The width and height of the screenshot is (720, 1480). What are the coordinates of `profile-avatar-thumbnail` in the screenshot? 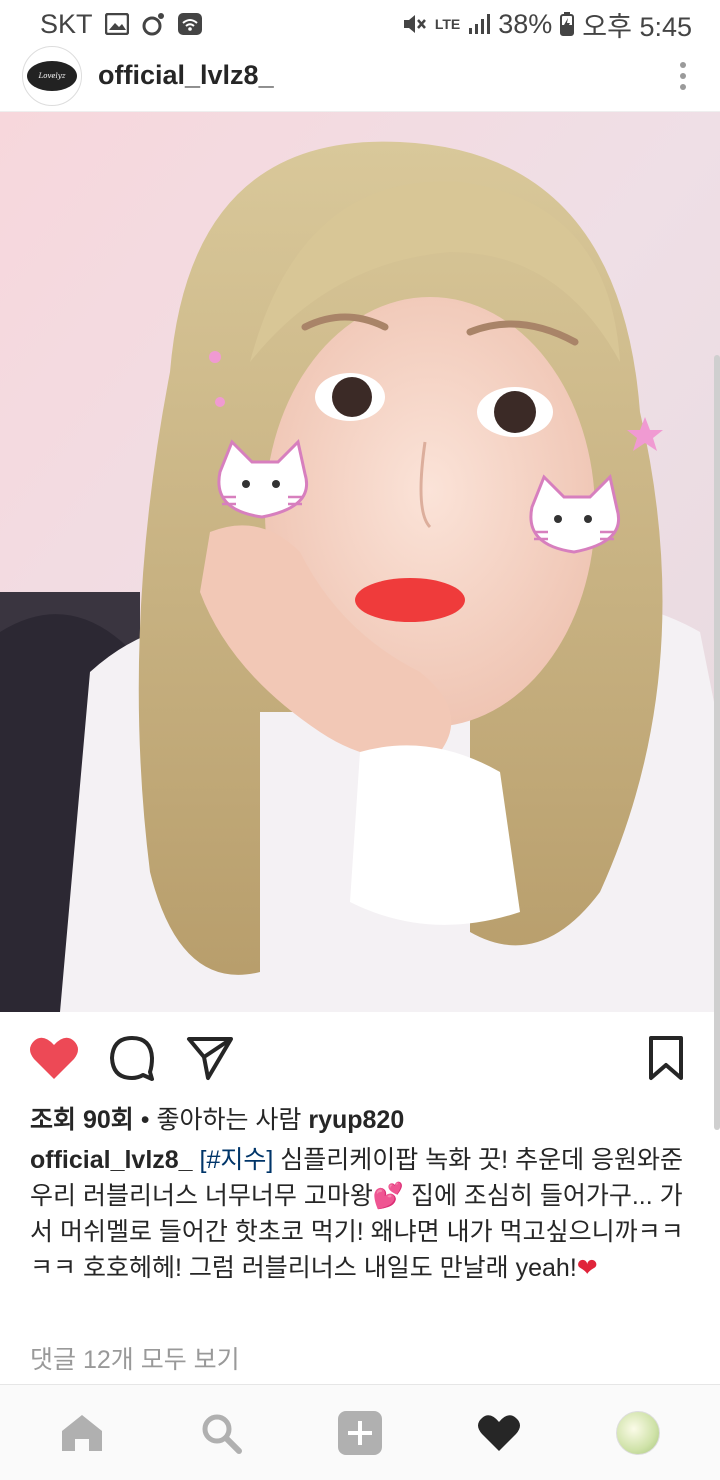 It's located at (638, 1432).